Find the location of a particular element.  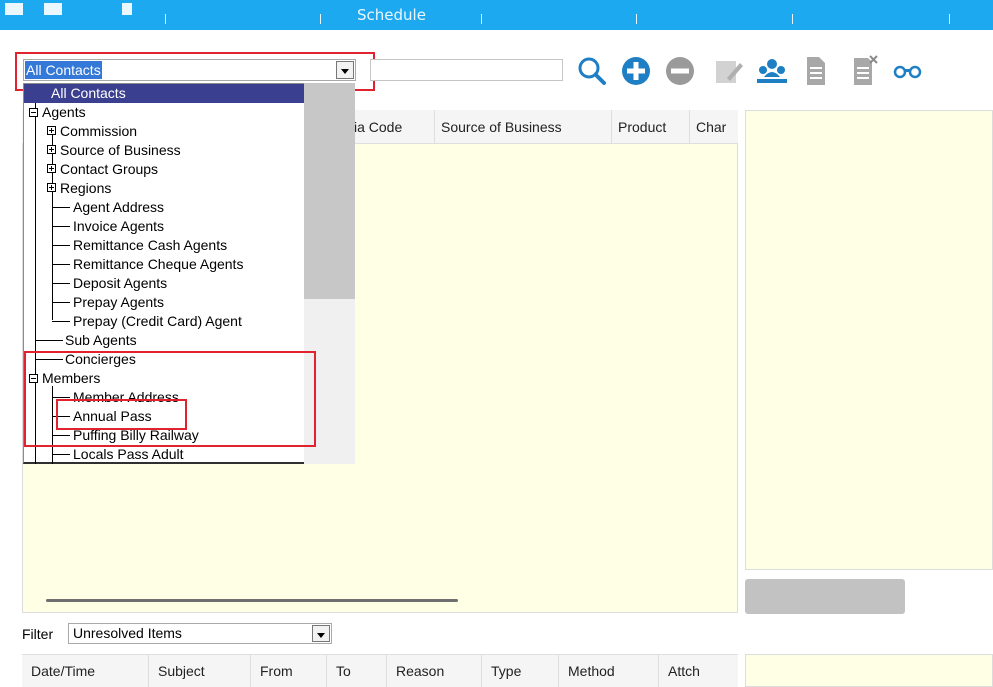

document-icon is located at coordinates (816, 71).